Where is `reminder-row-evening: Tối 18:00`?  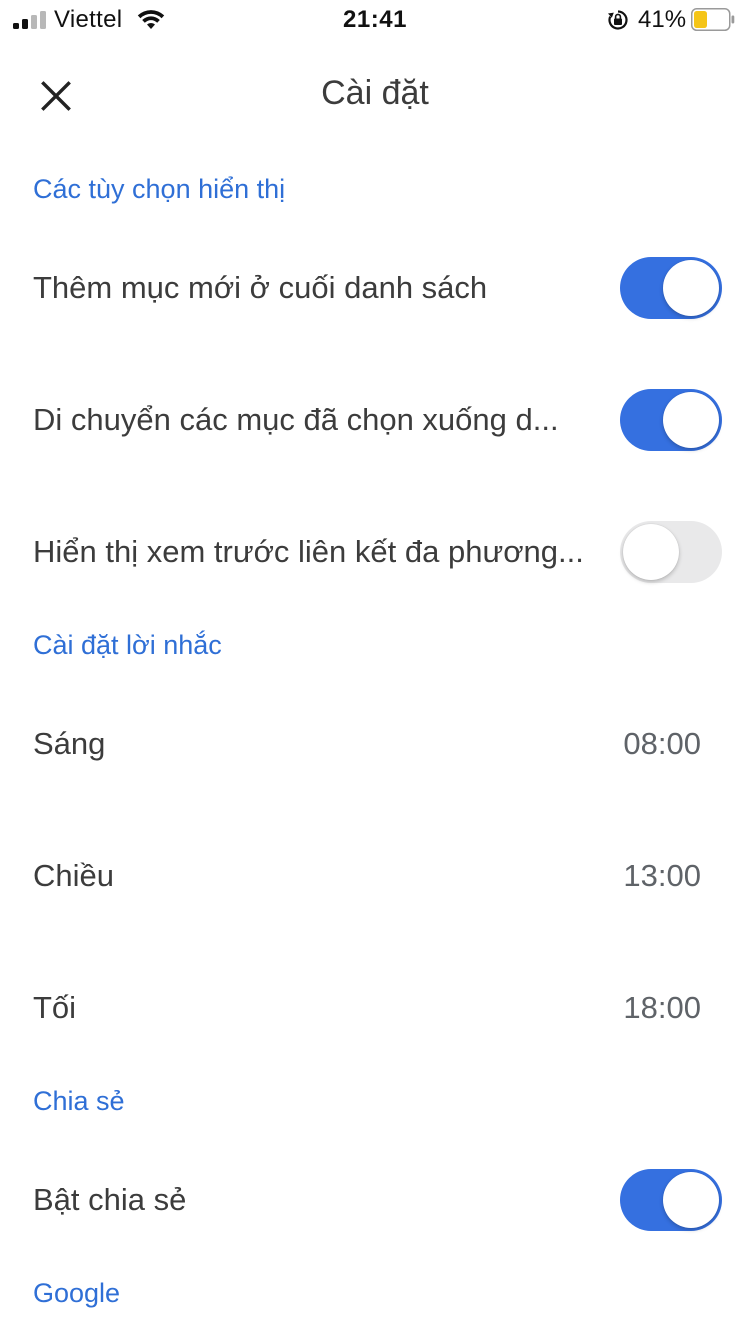
reminder-row-evening: Tối 18:00 is located at coordinates (375, 1008).